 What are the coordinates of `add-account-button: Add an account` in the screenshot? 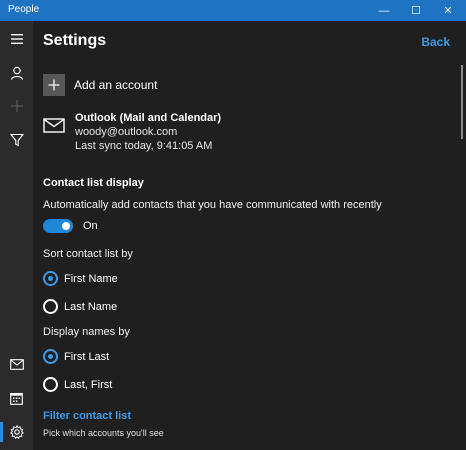 It's located at (100, 85).